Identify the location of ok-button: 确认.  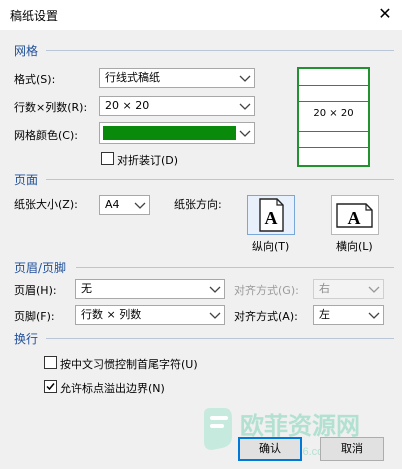
(270, 449).